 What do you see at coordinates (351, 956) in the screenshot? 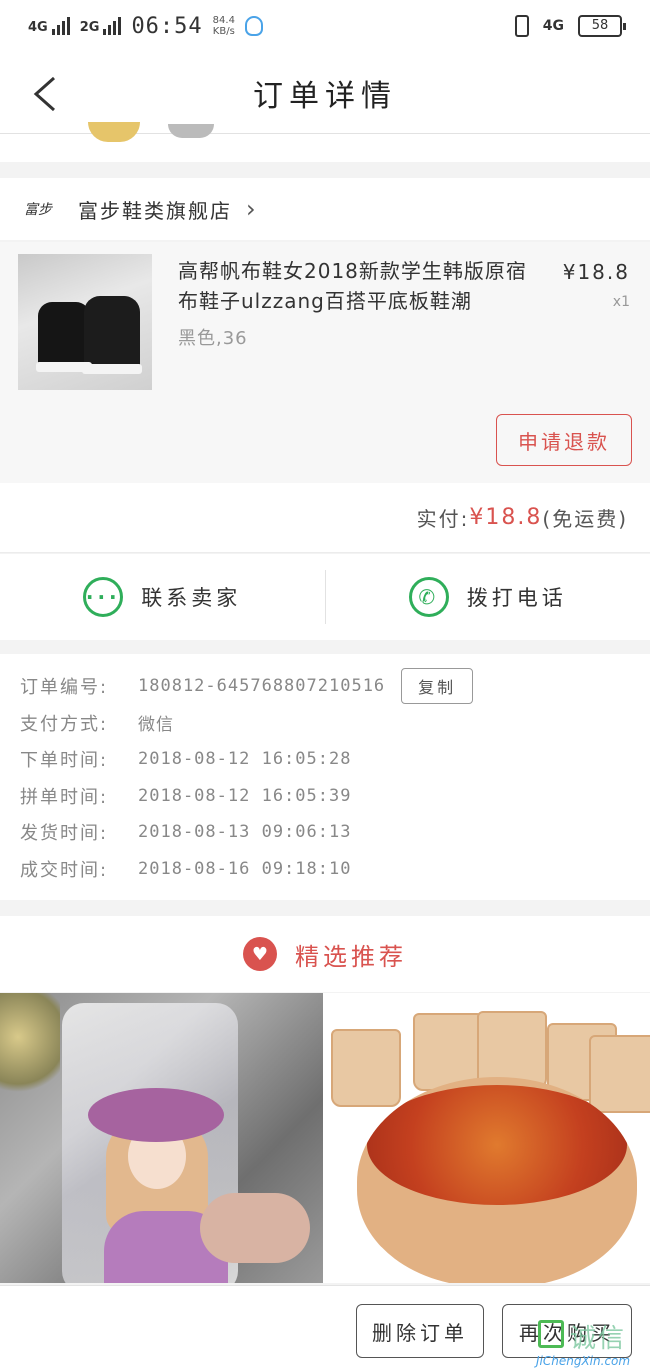
I see `recommend-title: 精选推荐` at bounding box center [351, 956].